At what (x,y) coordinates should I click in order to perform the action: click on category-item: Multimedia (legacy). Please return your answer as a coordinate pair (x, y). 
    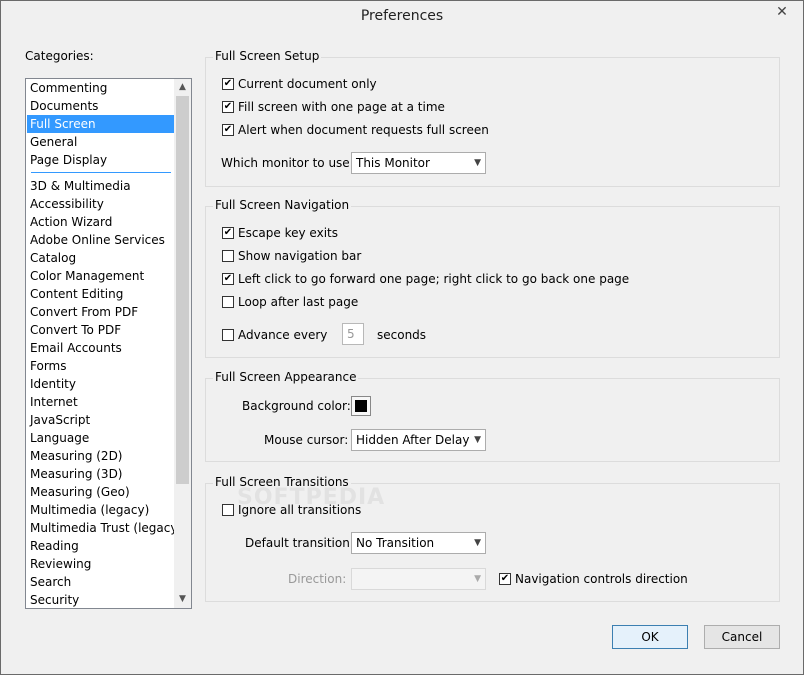
    Looking at the image, I should click on (101, 510).